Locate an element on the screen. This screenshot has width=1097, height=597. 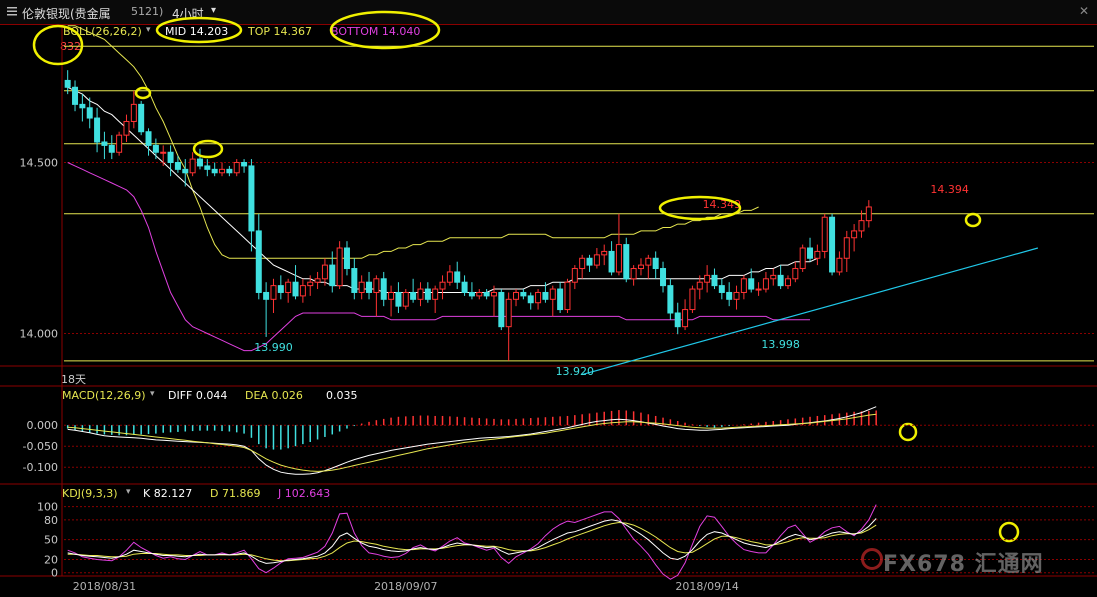
highlight-circle-corner is located at coordinates (58, 45).